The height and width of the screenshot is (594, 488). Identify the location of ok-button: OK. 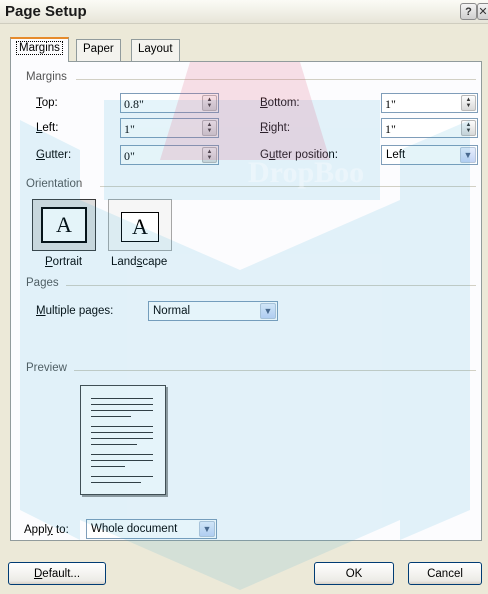
(354, 573).